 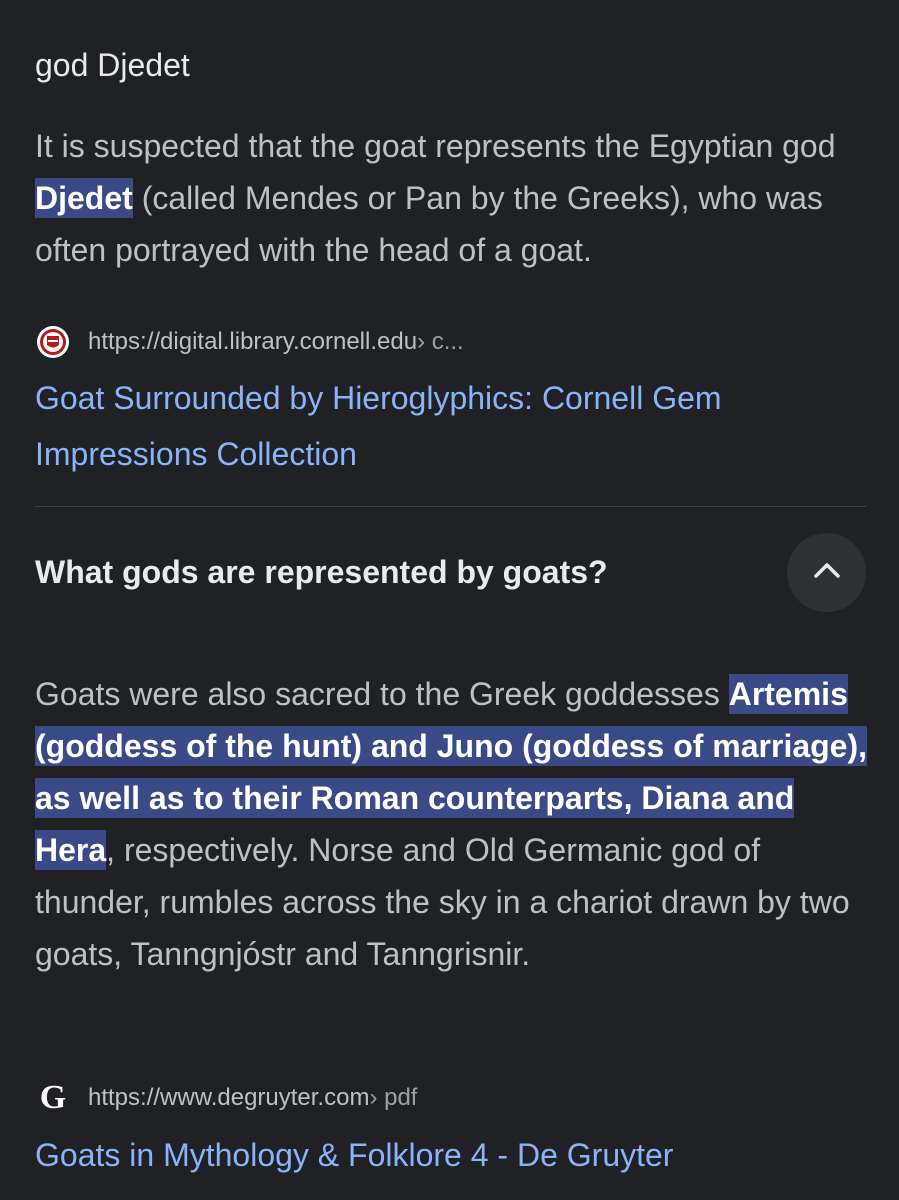 I want to click on source-row: G https://www.degruyter.com › pdf, so click(x=226, y=1098).